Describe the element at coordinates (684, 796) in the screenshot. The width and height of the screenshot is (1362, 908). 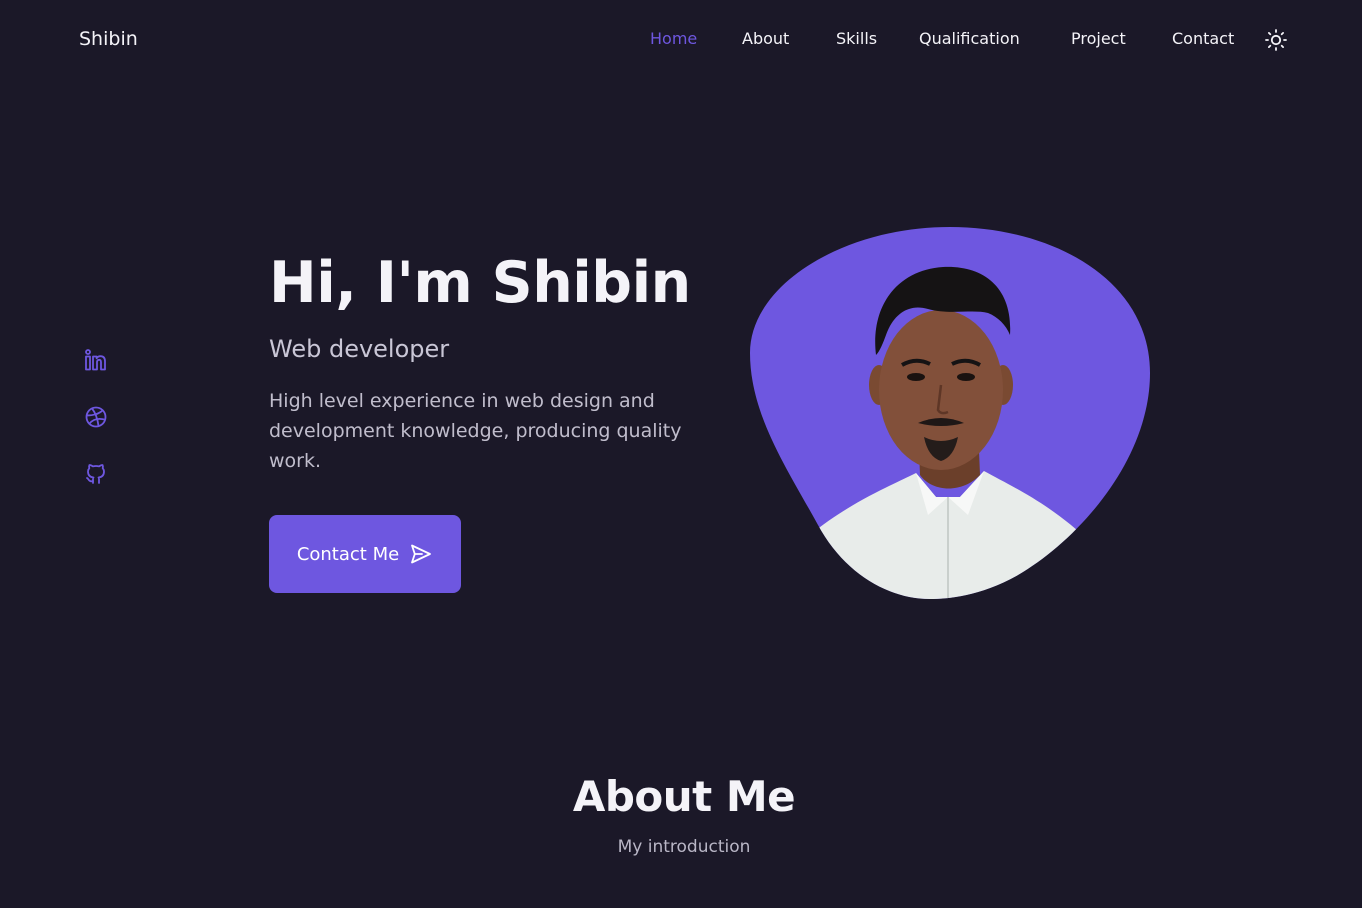
I see `about-title: About Me` at that location.